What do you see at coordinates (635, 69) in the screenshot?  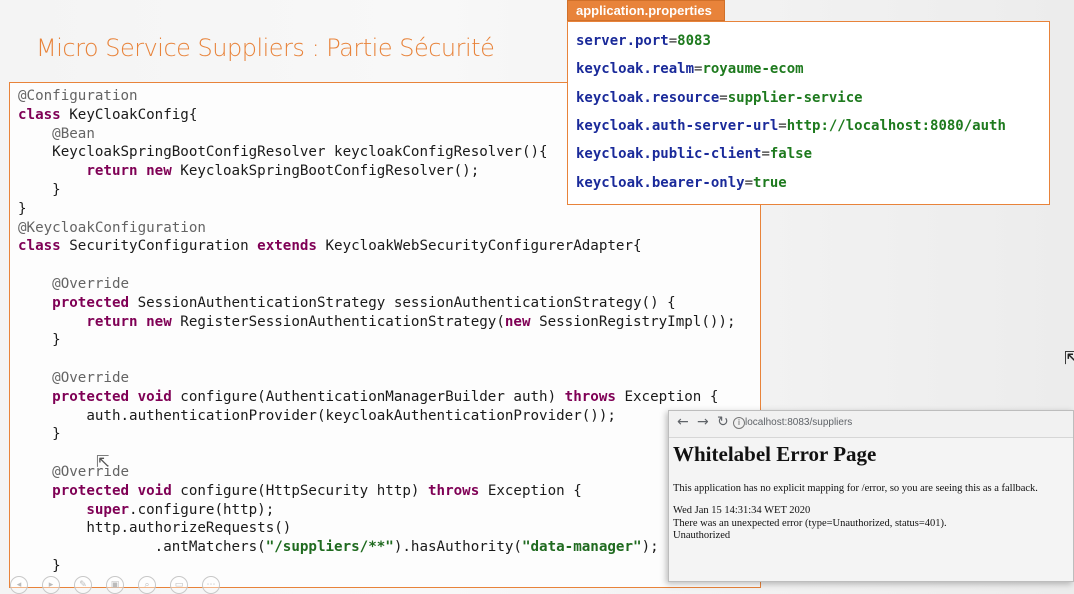 I see `property-key: keycloak.realm` at bounding box center [635, 69].